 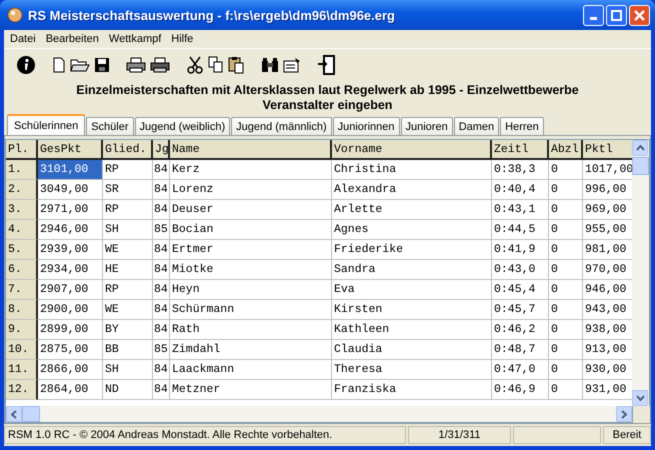 I want to click on row-header: 9., so click(x=22, y=330).